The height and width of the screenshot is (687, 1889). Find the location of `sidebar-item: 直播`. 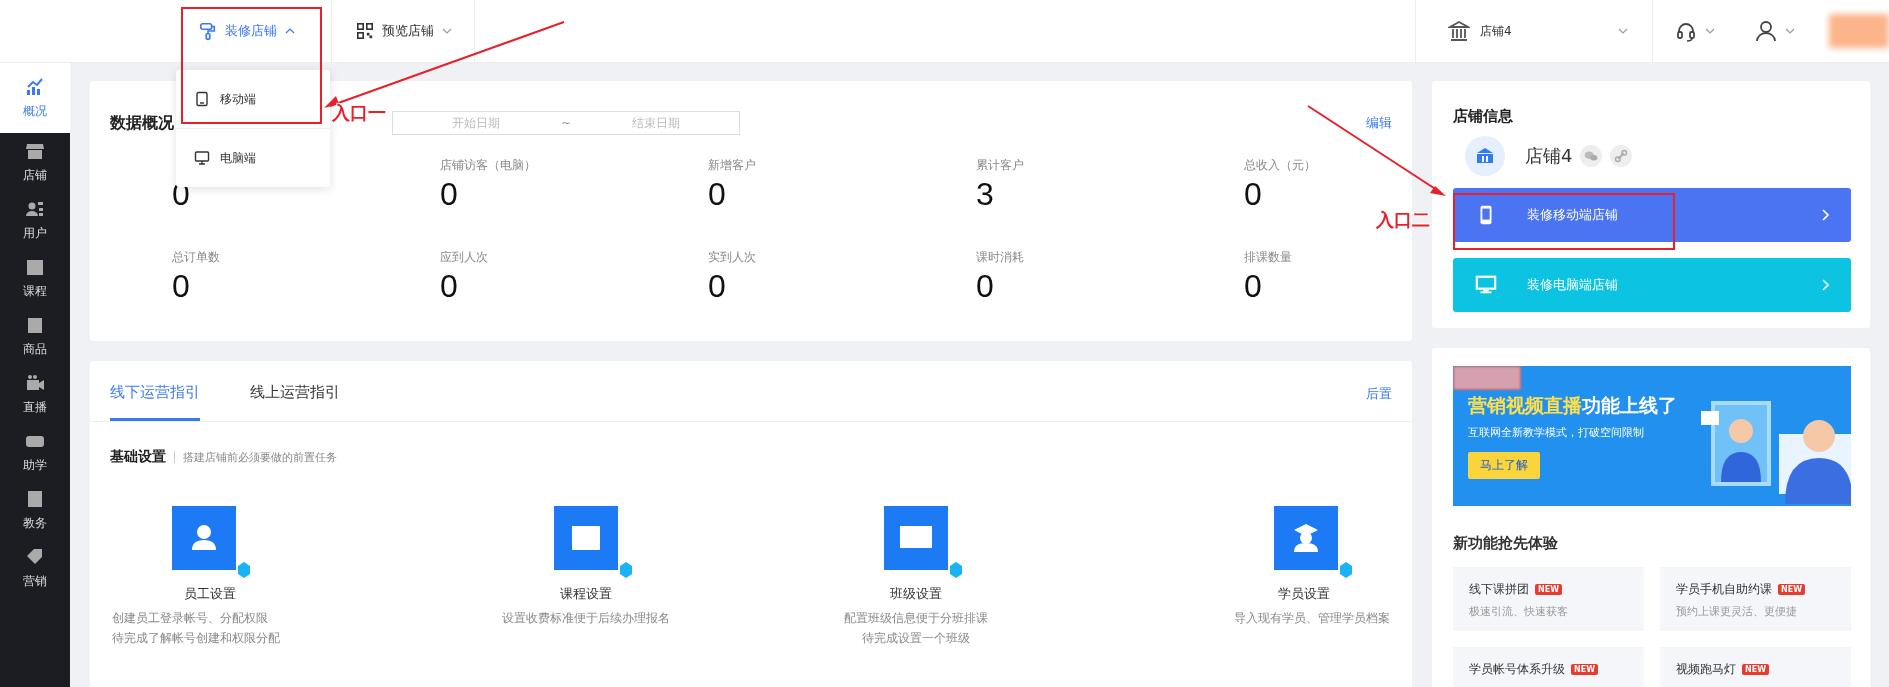

sidebar-item: 直播 is located at coordinates (35, 394).